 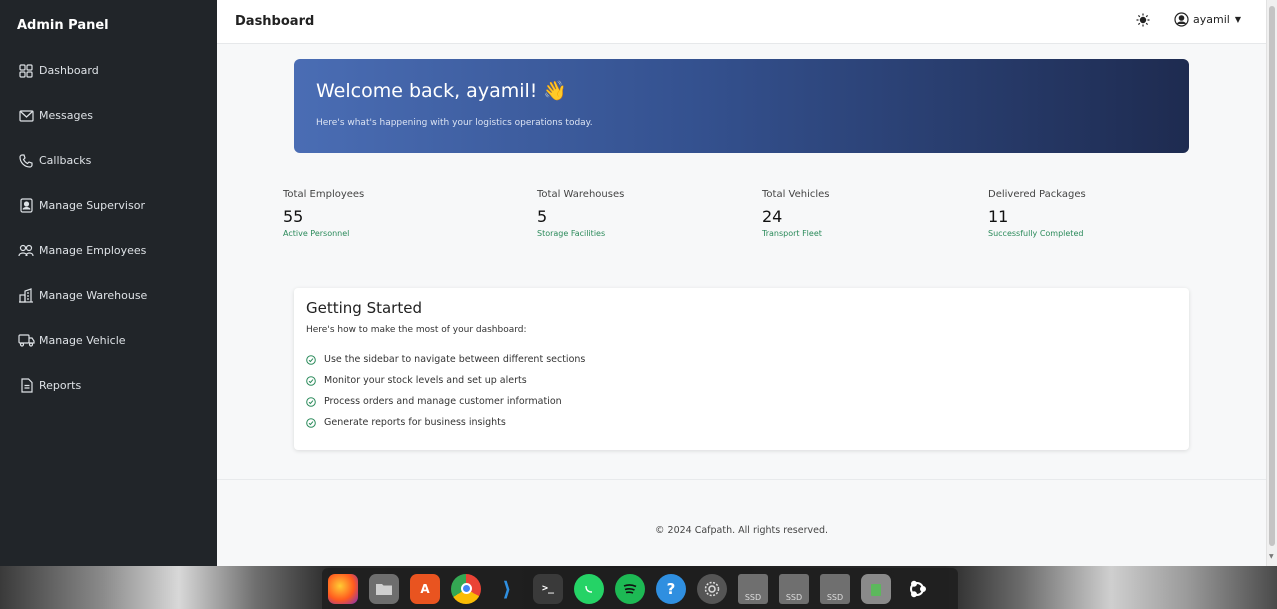 I want to click on settings-icon, so click(x=712, y=588).